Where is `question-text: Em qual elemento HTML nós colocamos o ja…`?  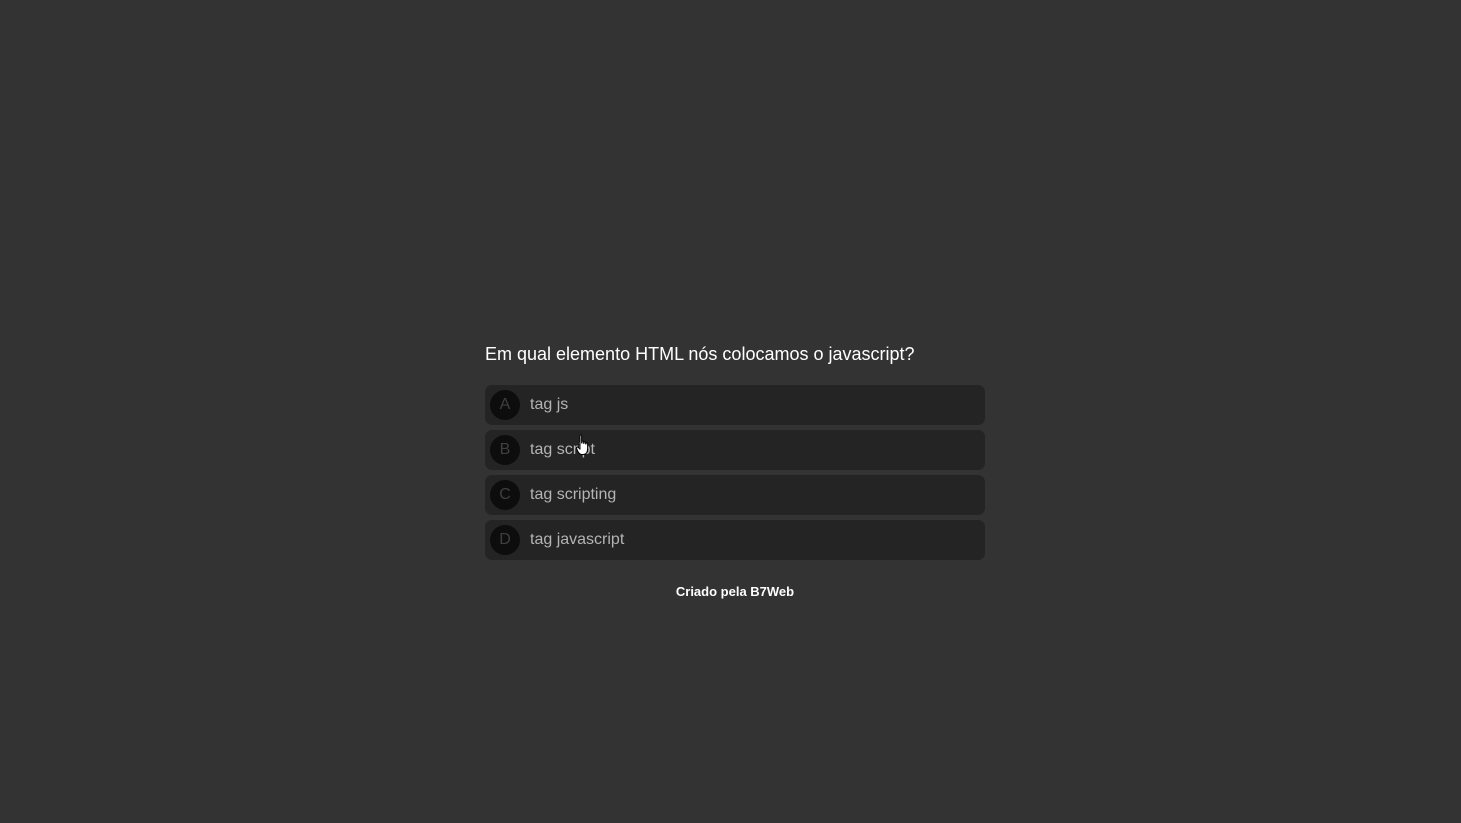 question-text: Em qual elemento HTML nós colocamos o ja… is located at coordinates (700, 354).